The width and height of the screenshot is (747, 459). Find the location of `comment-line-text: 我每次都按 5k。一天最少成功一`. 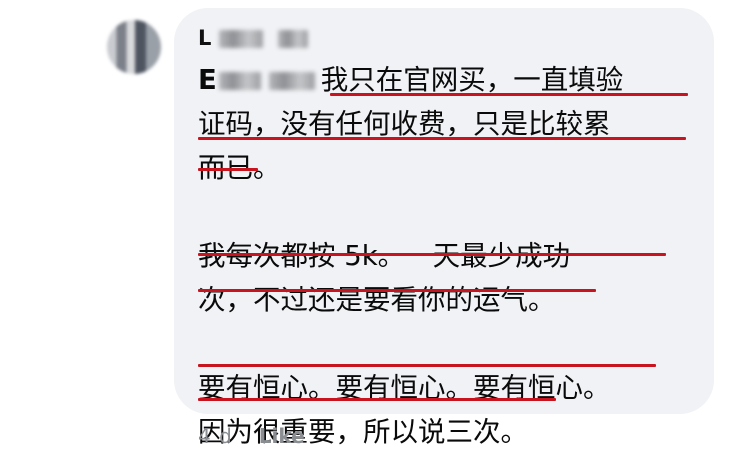

comment-line-text: 我每次都按 5k。一天最少成功一 is located at coordinates (398, 256).